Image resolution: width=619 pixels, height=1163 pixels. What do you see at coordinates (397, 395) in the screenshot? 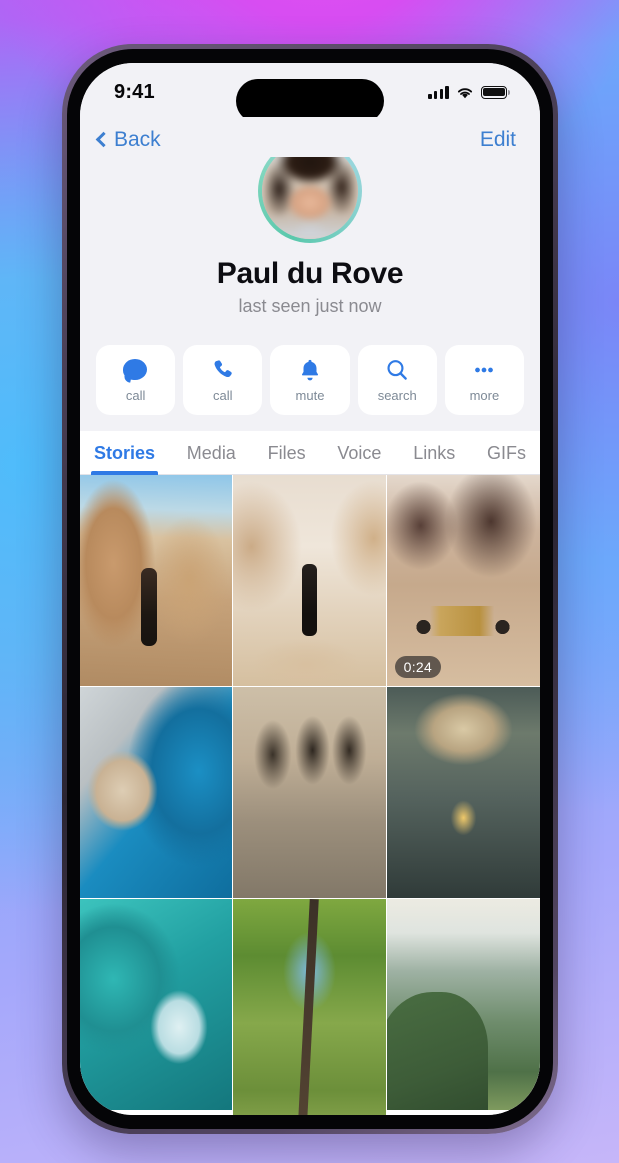
I see `search-action-label: search` at bounding box center [397, 395].